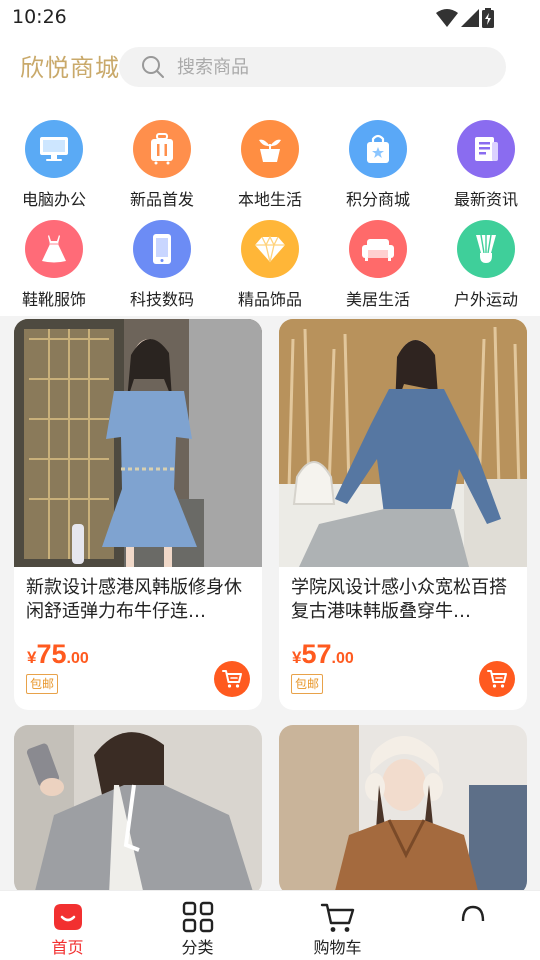  I want to click on category-item-new-arrivals: 新品首发, so click(162, 153).